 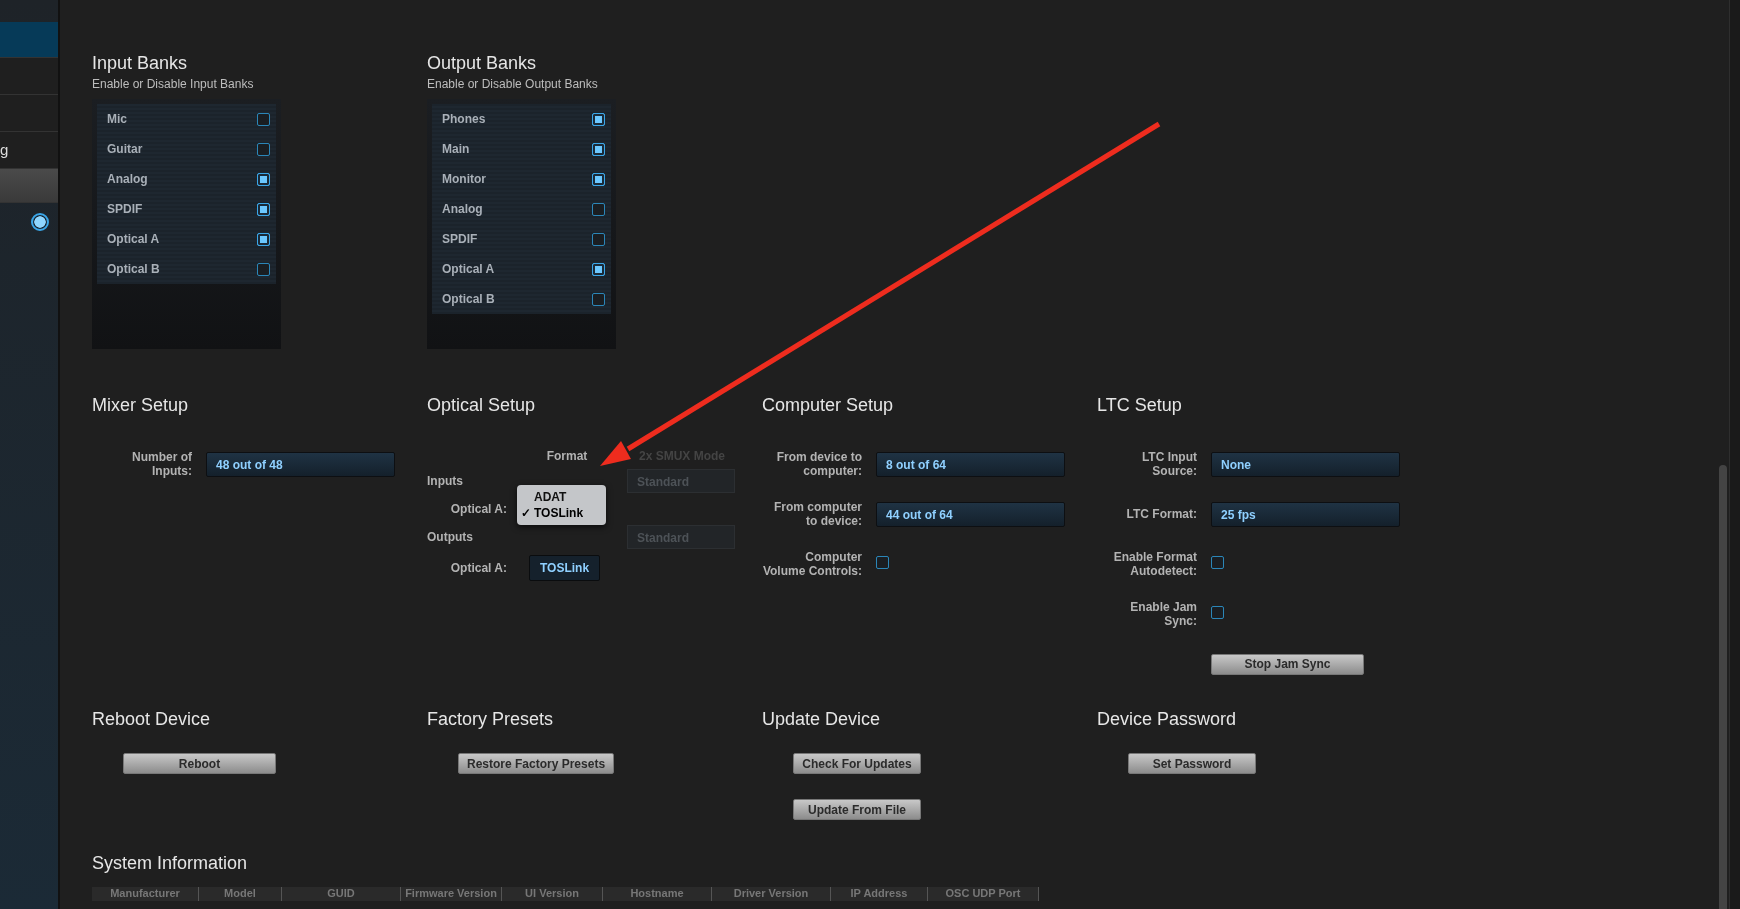 I want to click on column-header: UI Version, so click(x=552, y=894).